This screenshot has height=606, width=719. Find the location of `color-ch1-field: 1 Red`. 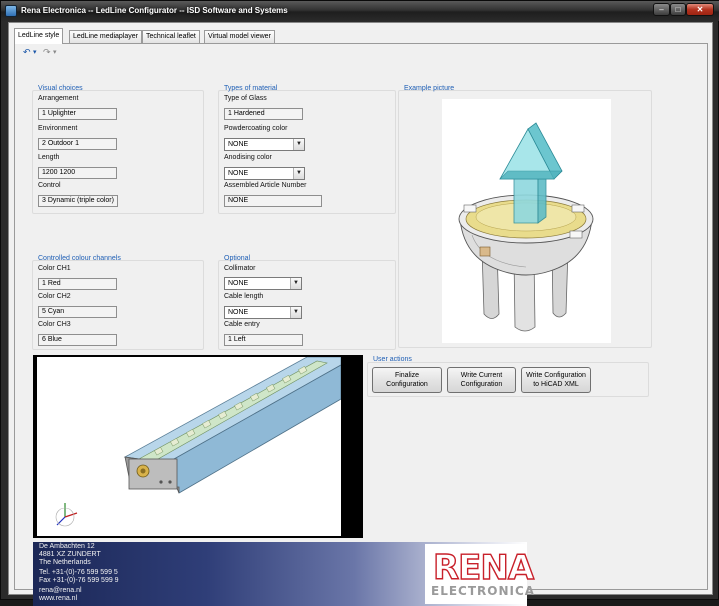

color-ch1-field: 1 Red is located at coordinates (77, 284).